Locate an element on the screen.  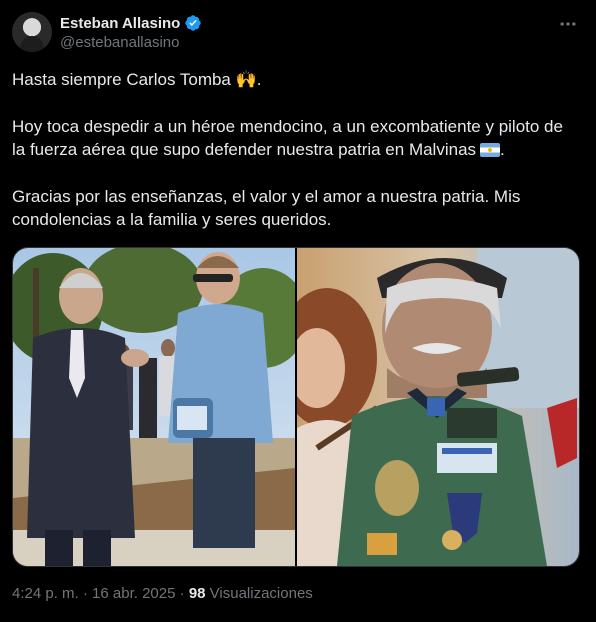
tweet-line-1: Hasta siempre Carlos Tomba 🙌. is located at coordinates (137, 79).